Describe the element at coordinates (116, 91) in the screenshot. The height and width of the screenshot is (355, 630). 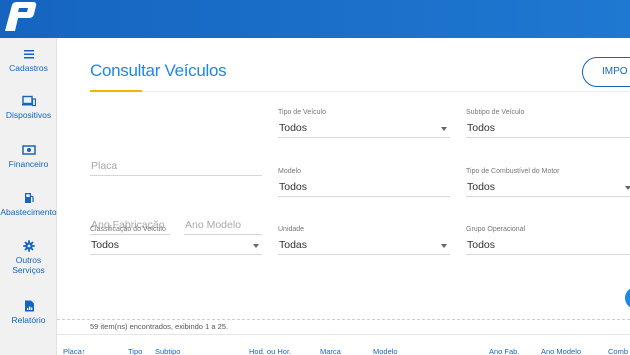
I see `title-underline` at that location.